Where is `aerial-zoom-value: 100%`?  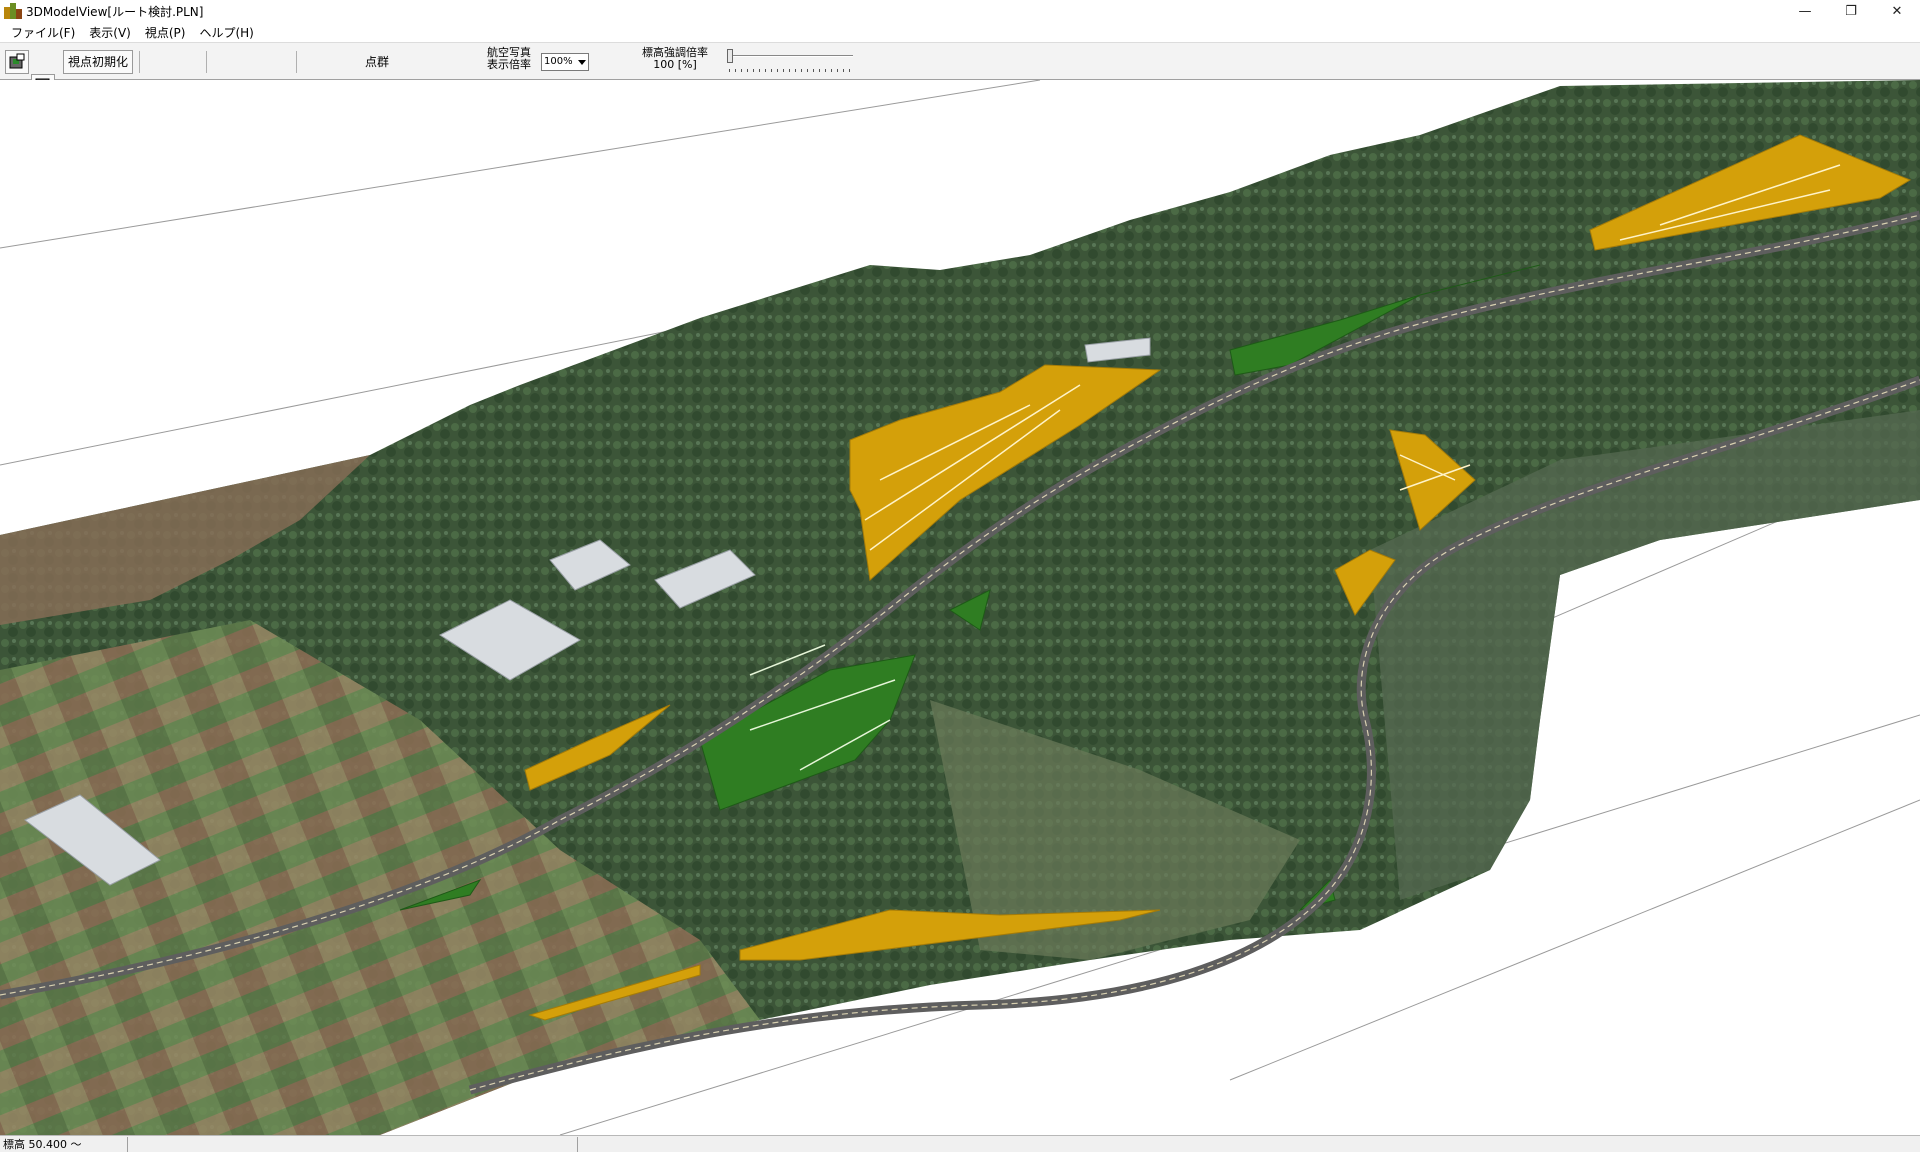 aerial-zoom-value: 100% is located at coordinates (558, 61).